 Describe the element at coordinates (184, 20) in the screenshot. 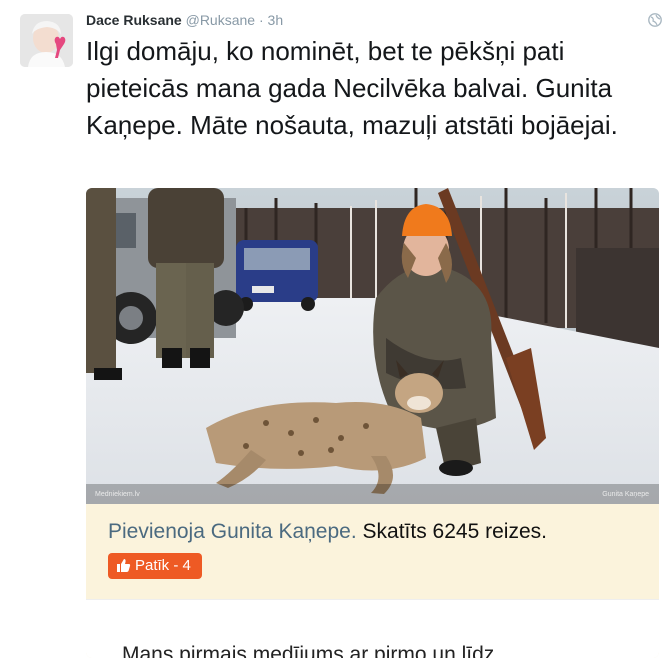

I see `tweet-header: Dace Ruksane @Ruksane · 3h` at that location.